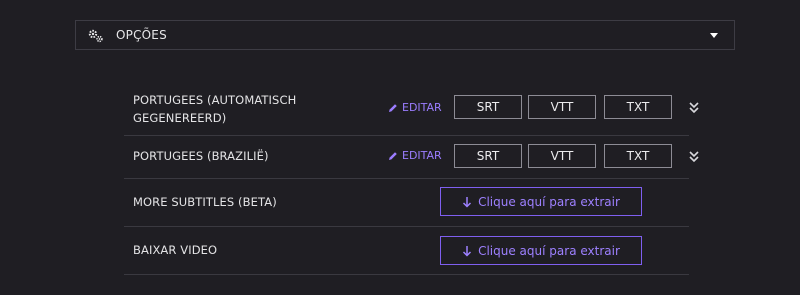  Describe the element at coordinates (141, 35) in the screenshot. I see `options-title: OPÇÕES` at that location.